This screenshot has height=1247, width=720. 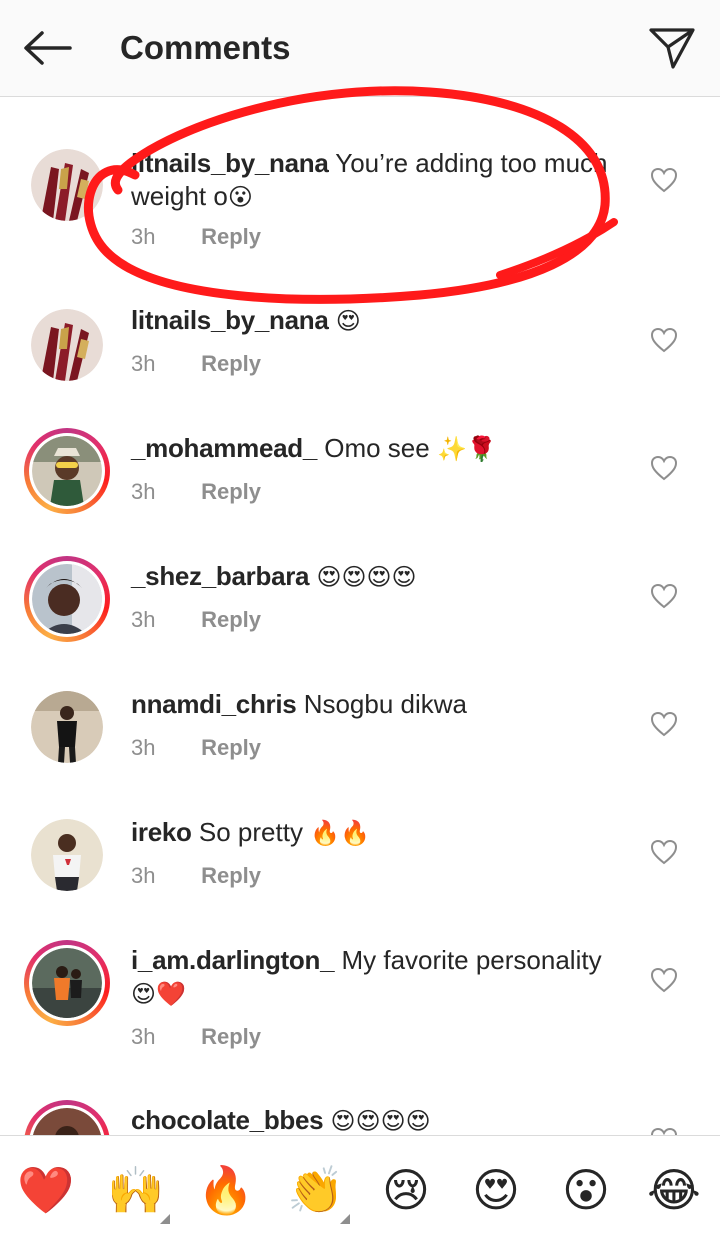 I want to click on comment-username: nnamdi_chris, so click(x=214, y=704).